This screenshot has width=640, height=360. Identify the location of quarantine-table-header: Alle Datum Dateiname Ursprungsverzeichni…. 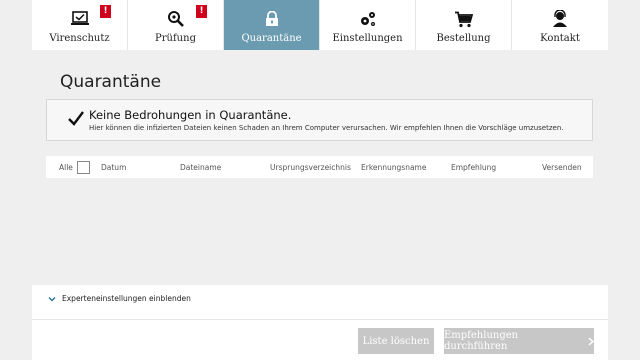
(319, 167).